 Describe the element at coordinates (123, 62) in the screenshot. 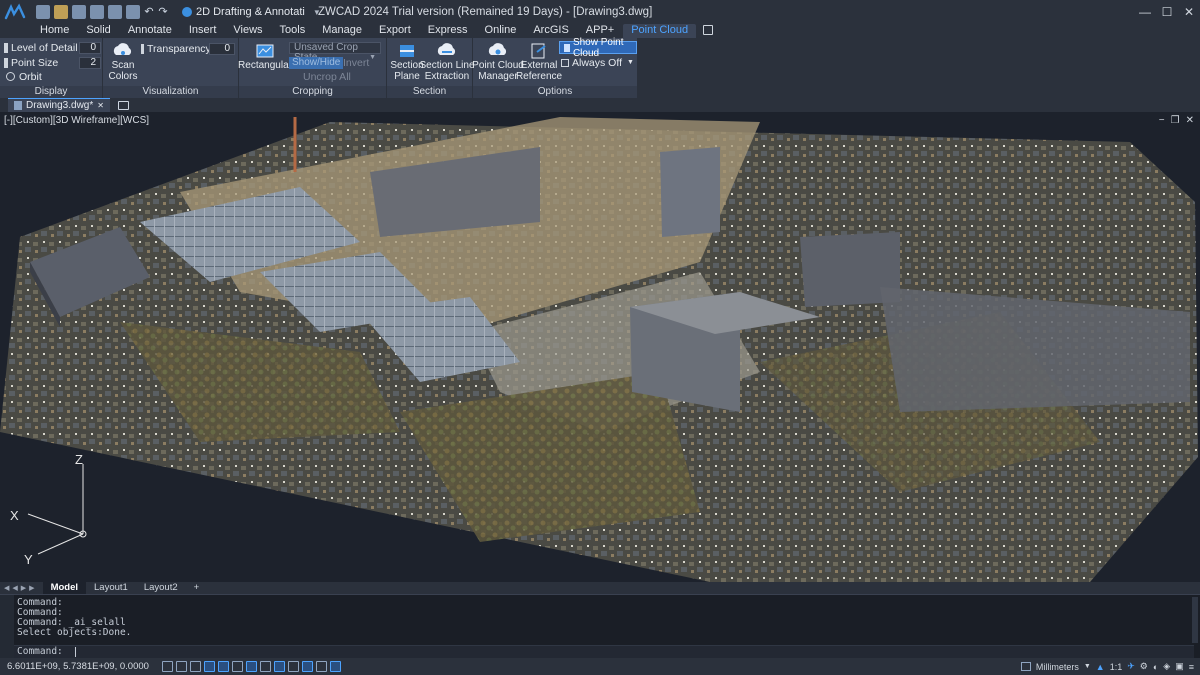

I see `scan-colors-button: Scan Colors` at that location.